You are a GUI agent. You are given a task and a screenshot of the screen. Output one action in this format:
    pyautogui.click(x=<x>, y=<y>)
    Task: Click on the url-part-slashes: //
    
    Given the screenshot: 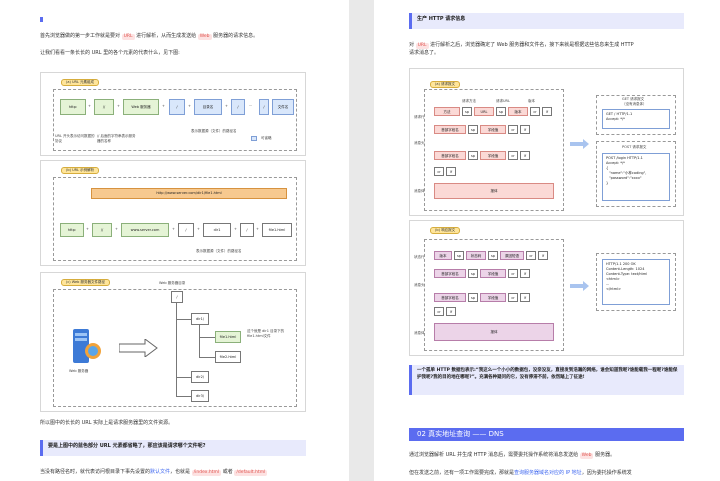 What is the action you would take?
    pyautogui.click(x=104, y=107)
    